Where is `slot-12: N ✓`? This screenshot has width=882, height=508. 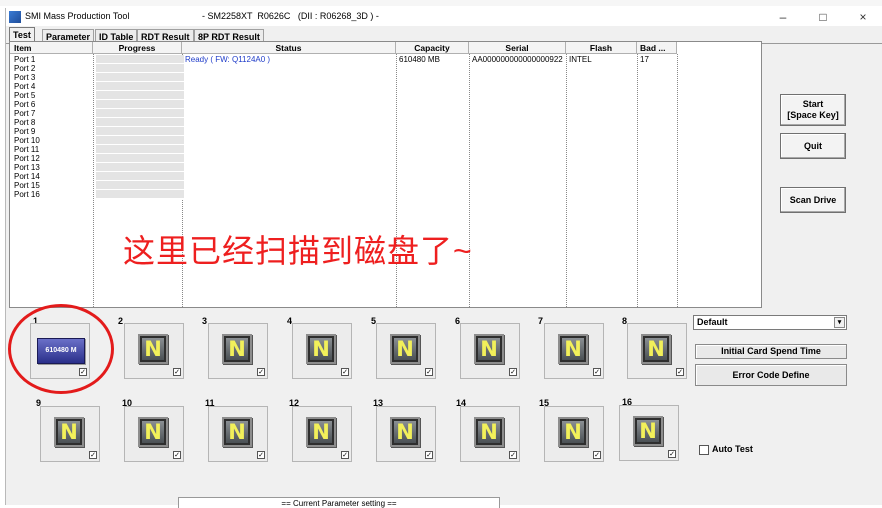
slot-12: N ✓ is located at coordinates (322, 434).